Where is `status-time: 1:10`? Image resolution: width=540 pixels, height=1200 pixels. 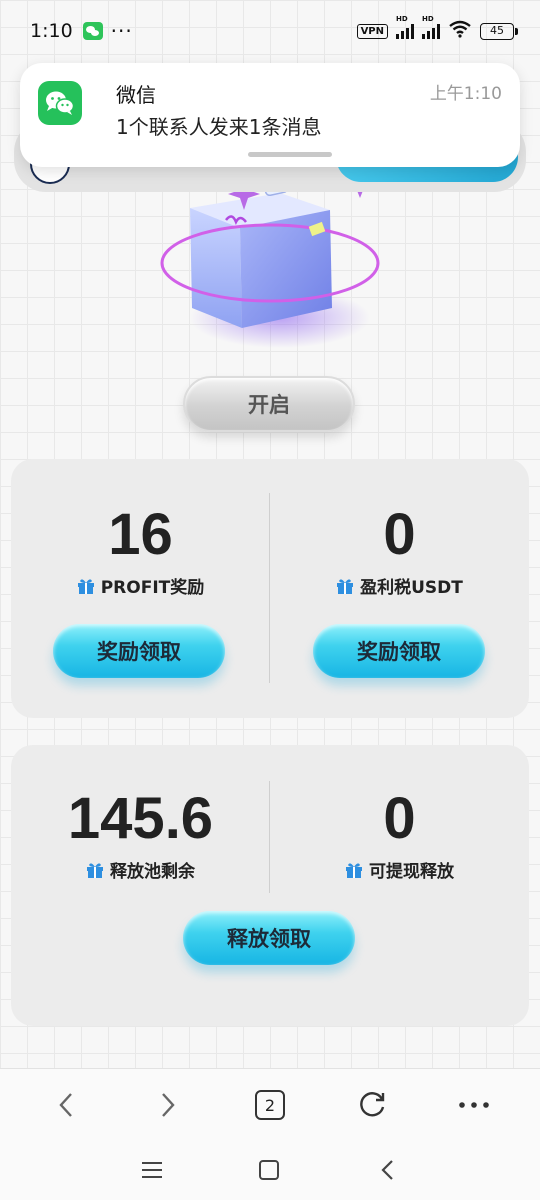
status-time: 1:10 is located at coordinates (51, 31).